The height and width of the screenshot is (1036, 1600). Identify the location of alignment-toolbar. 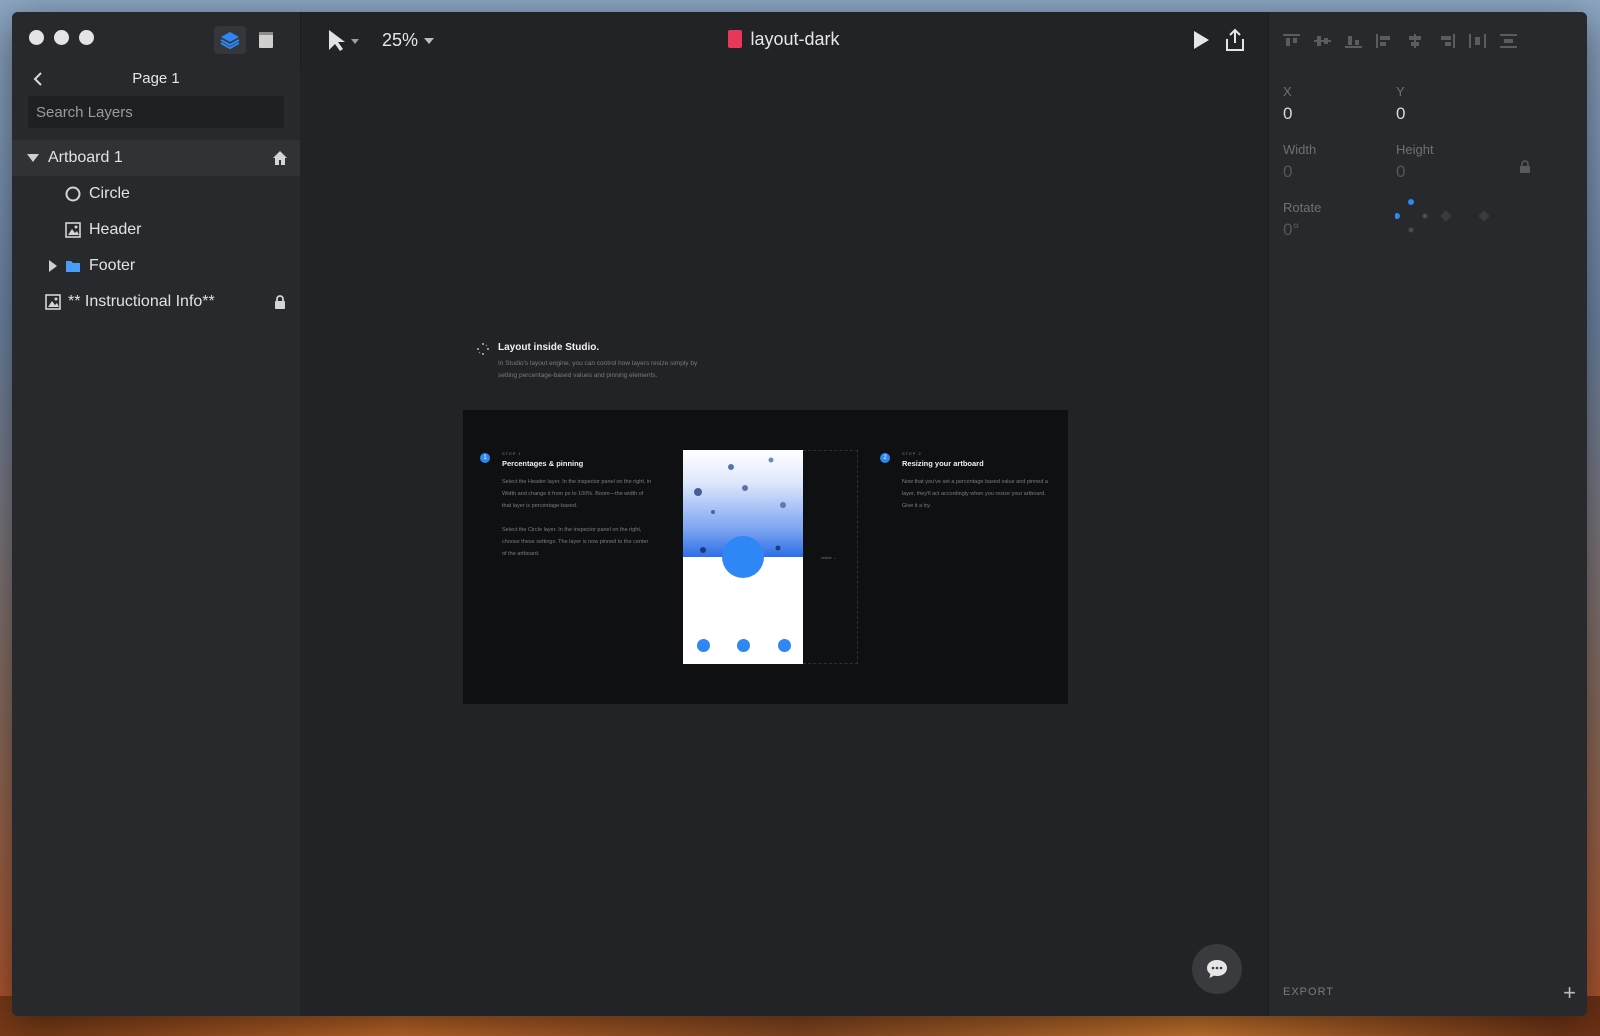
(1400, 41).